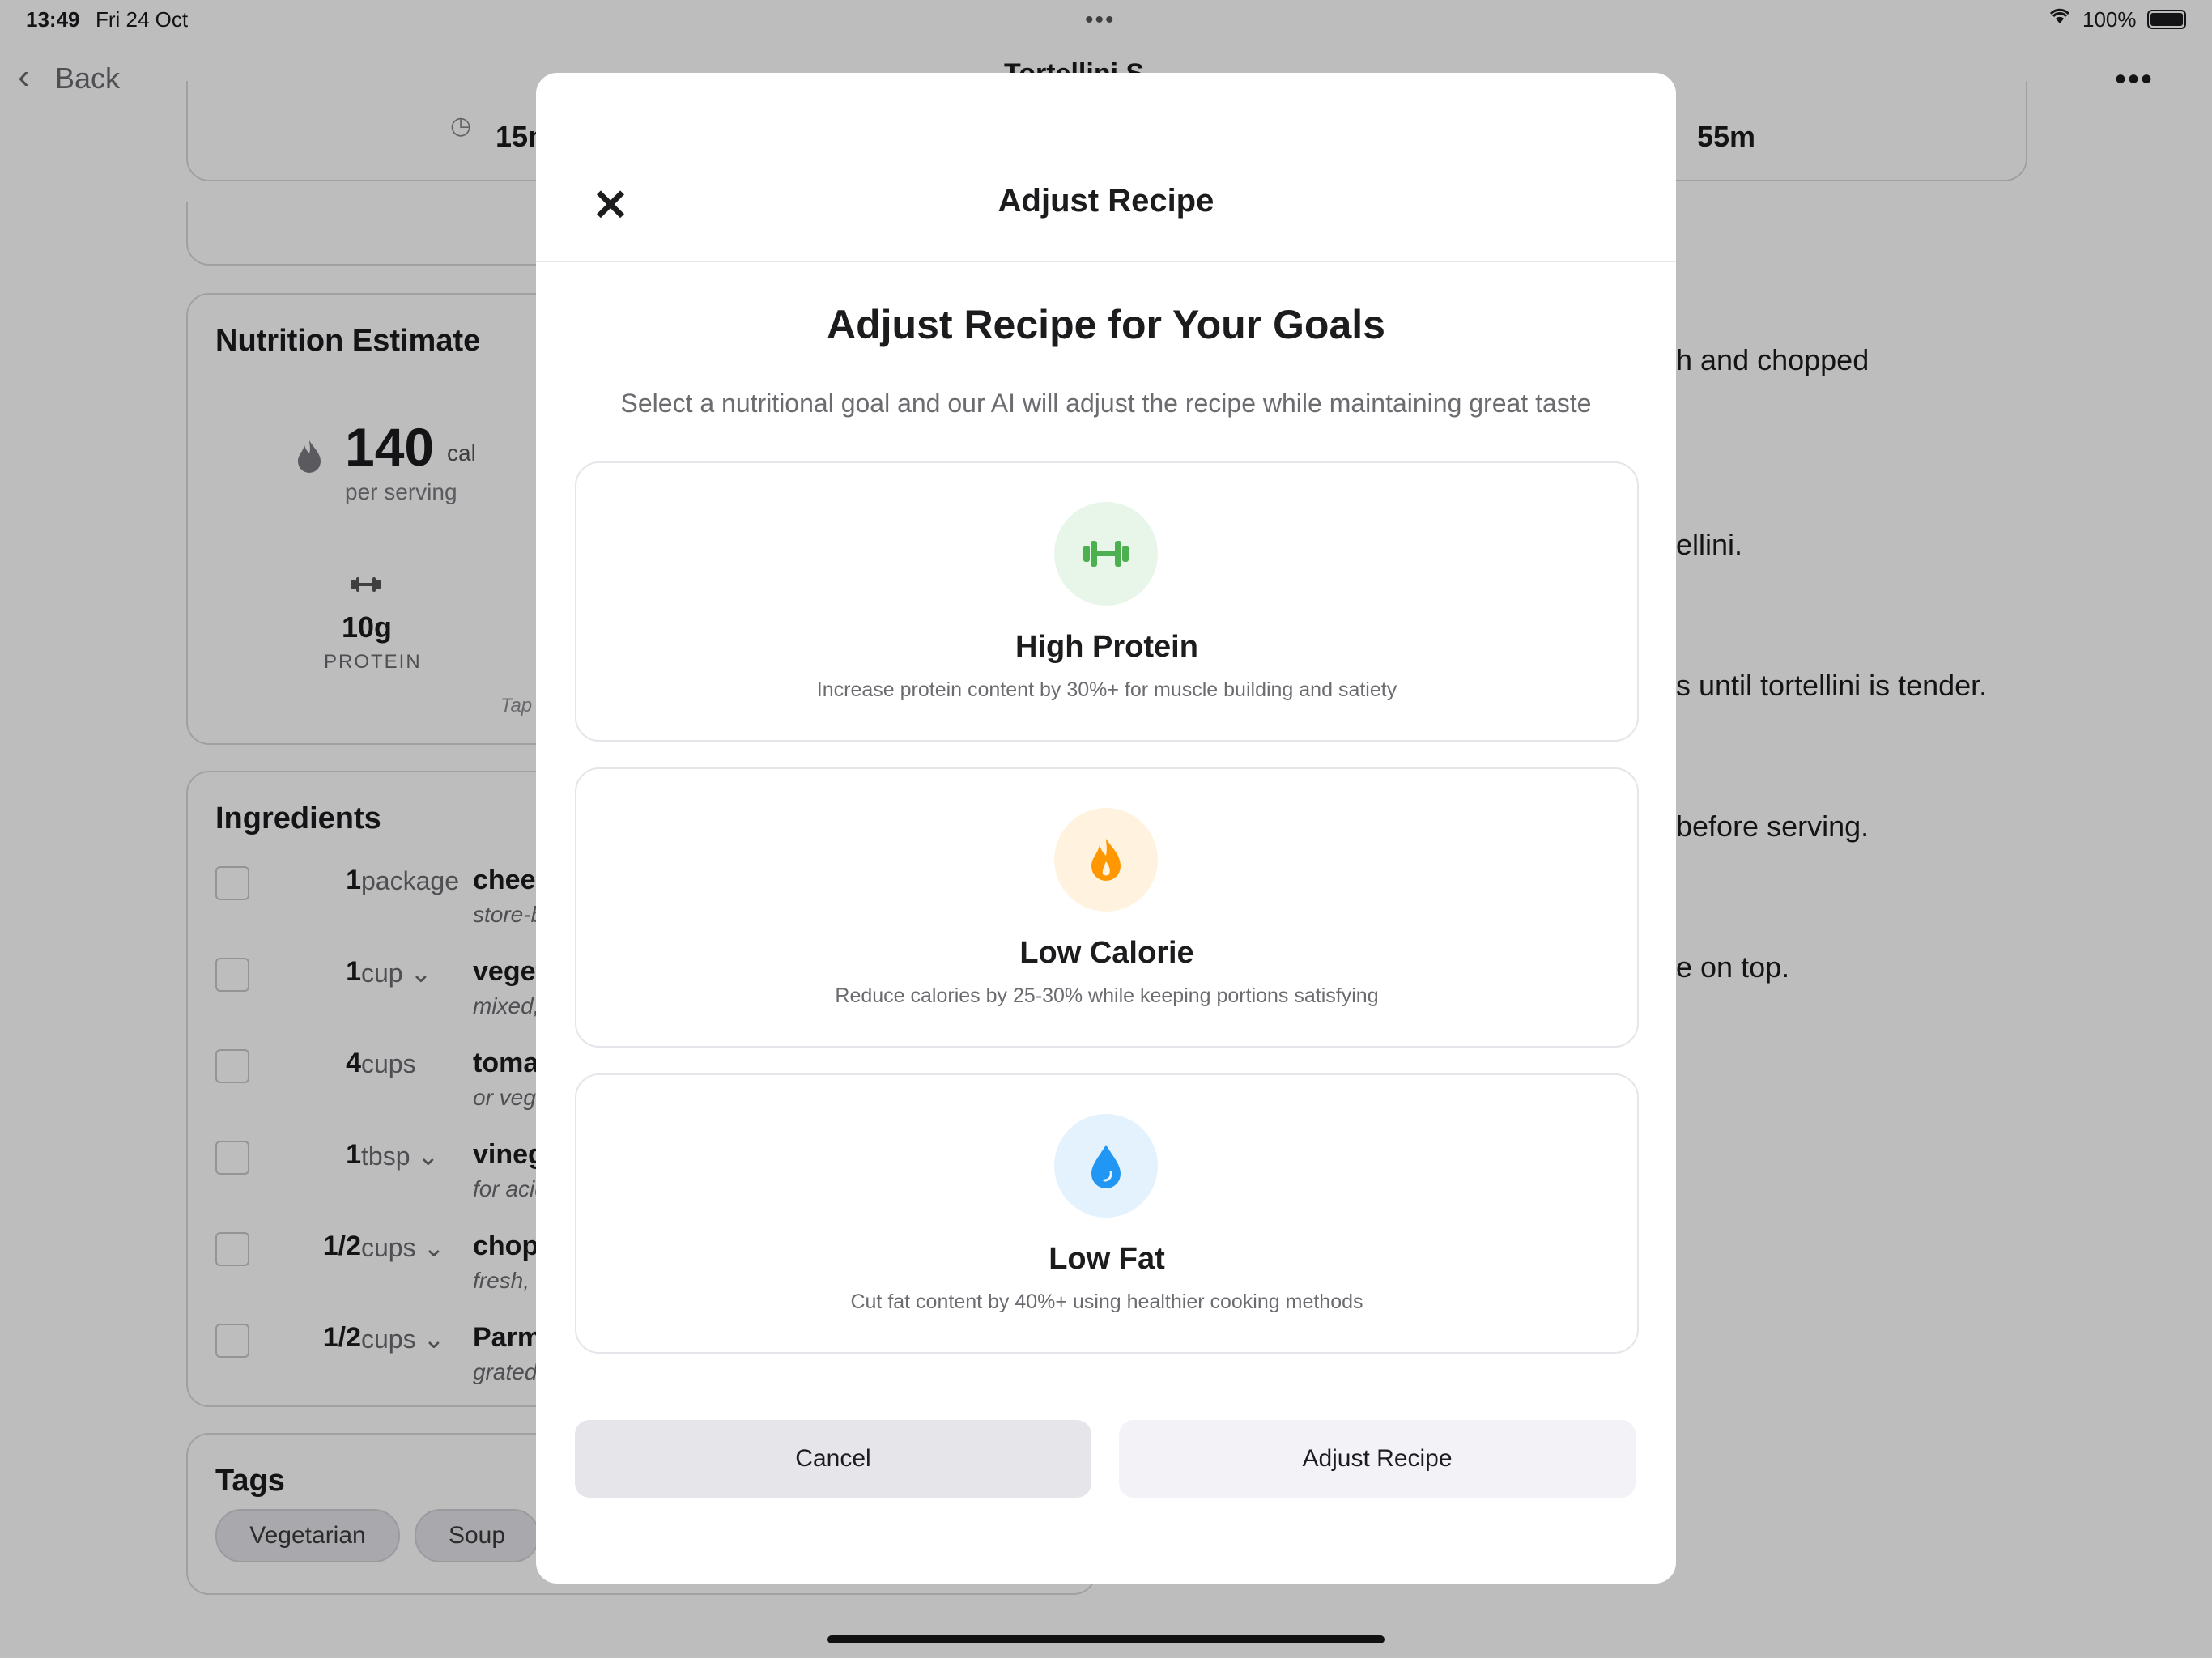 The width and height of the screenshot is (2212, 1658). What do you see at coordinates (1106, 1639) in the screenshot?
I see `home-indicator` at bounding box center [1106, 1639].